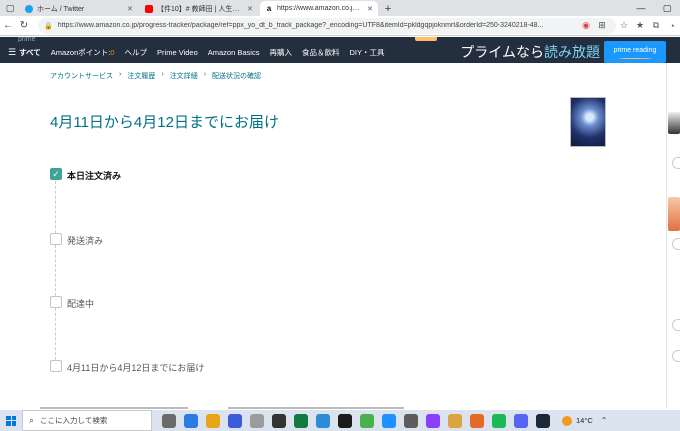 The height and width of the screenshot is (431, 680). I want to click on back-arrow-icon: ←, so click(8, 25).